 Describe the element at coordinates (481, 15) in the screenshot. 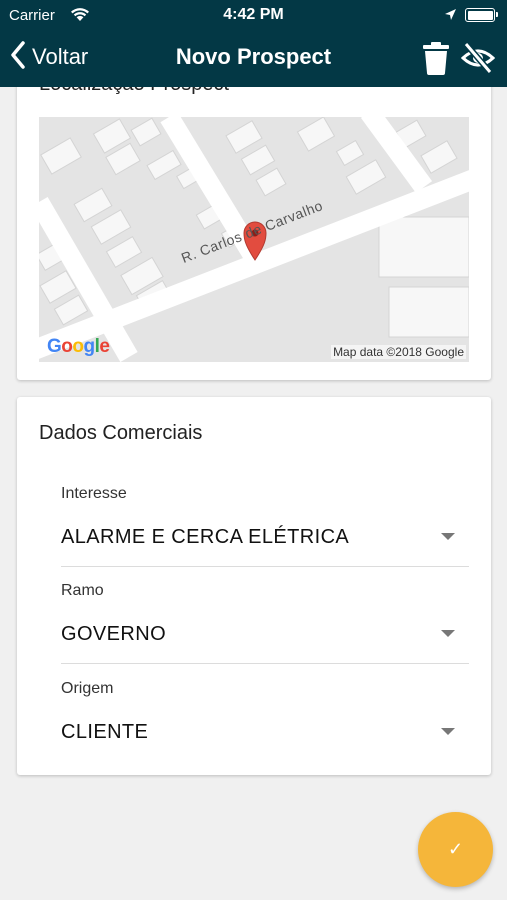

I see `battery-icon` at that location.